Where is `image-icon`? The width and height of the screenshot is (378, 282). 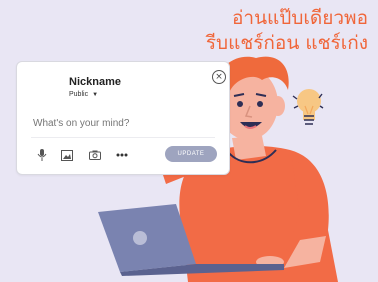
image-icon is located at coordinates (67, 155).